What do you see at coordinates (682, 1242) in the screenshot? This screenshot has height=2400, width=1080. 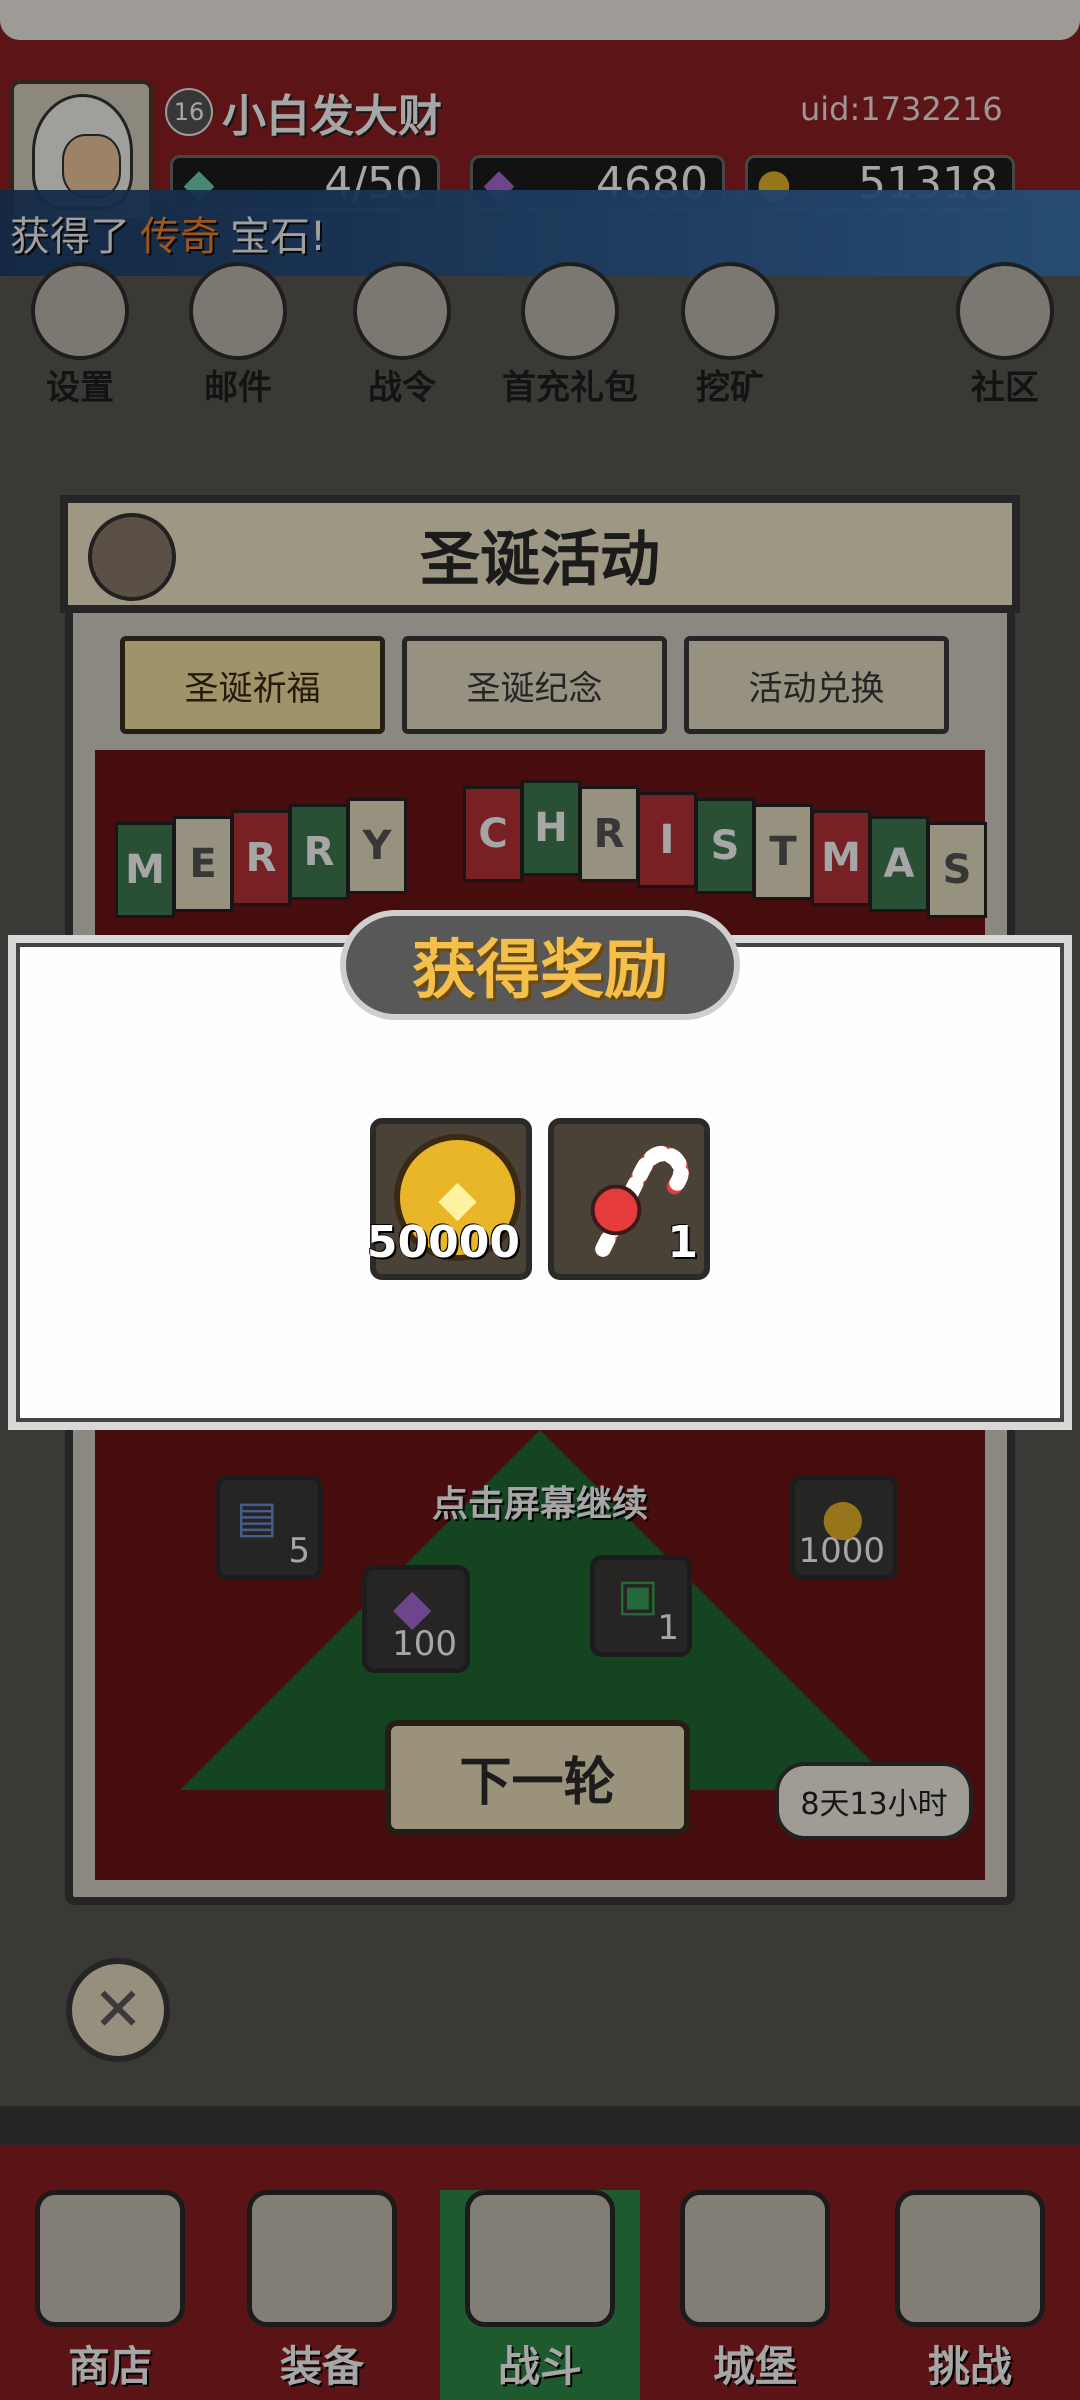 I see `reward-candy-amount: 1` at bounding box center [682, 1242].